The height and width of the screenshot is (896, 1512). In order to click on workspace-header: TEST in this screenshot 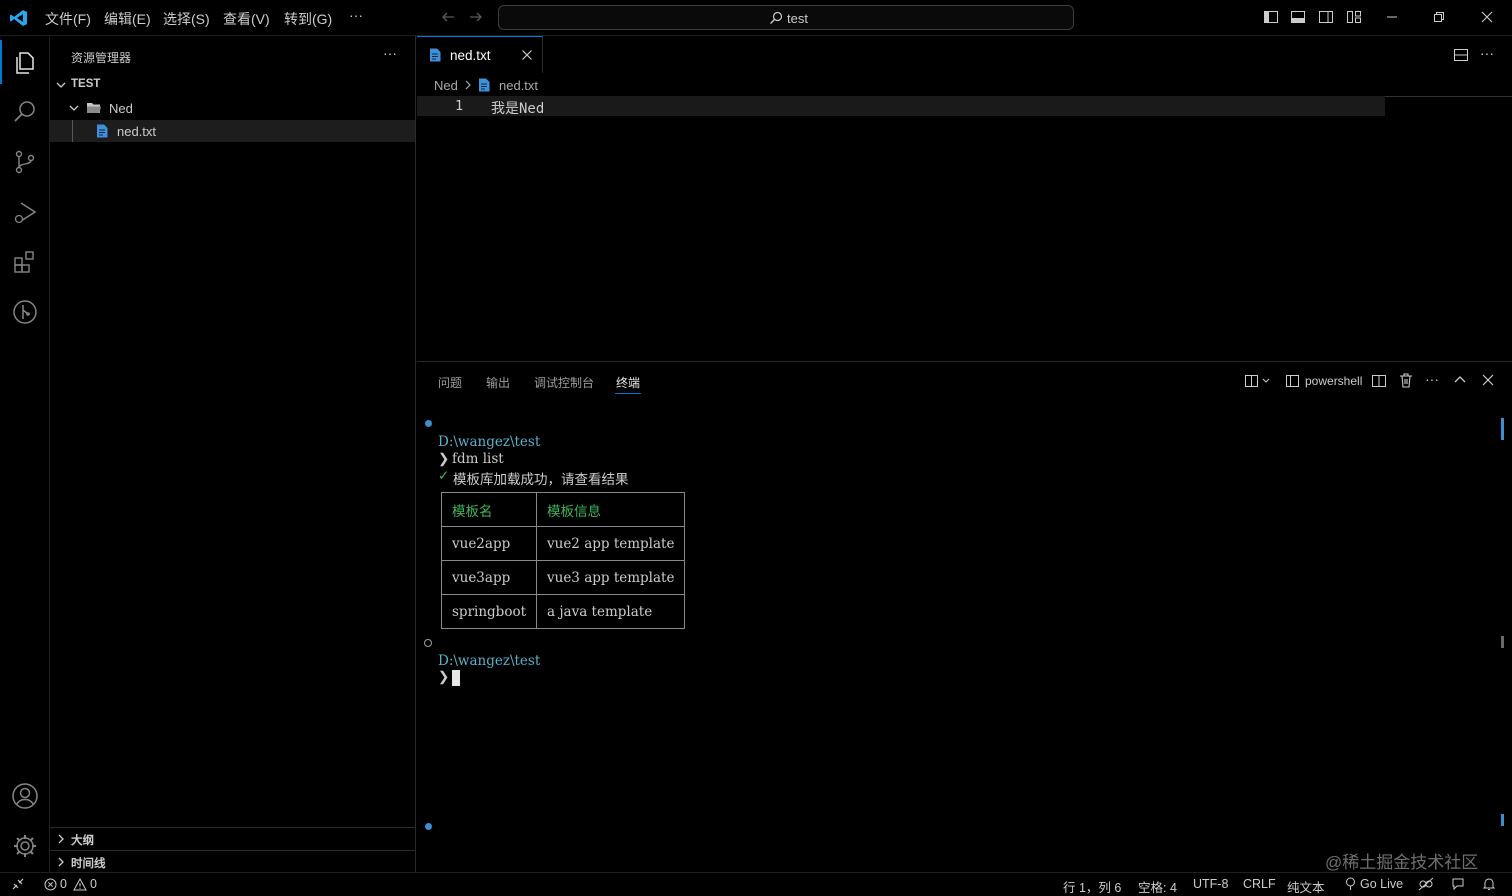, I will do `click(232, 85)`.